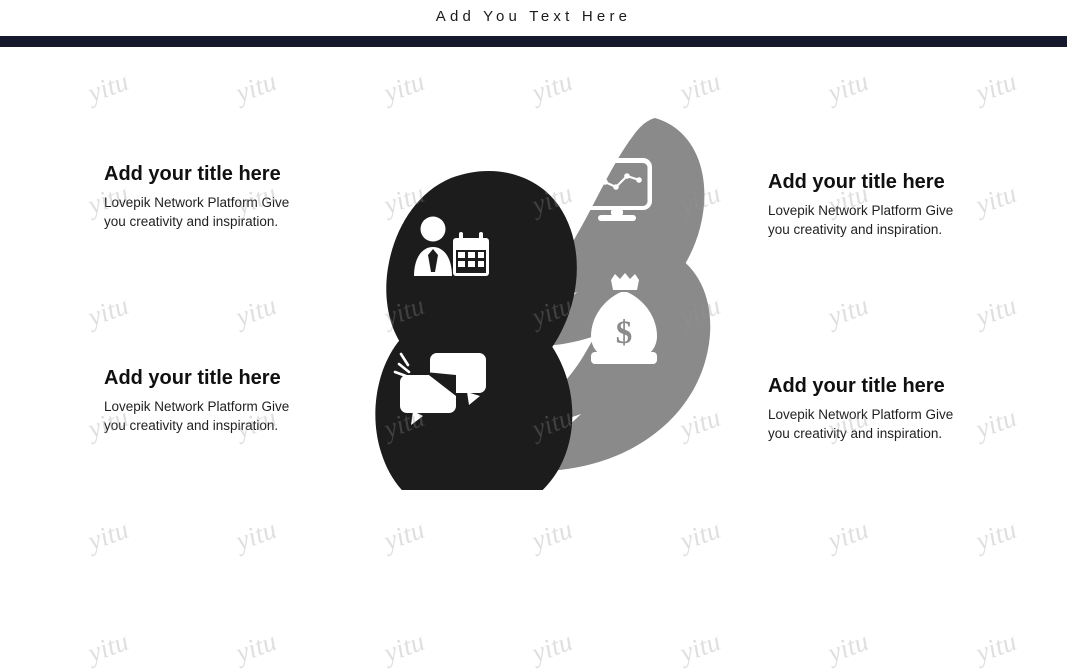  What do you see at coordinates (533, 41) in the screenshot?
I see `header-divider-bar` at bounding box center [533, 41].